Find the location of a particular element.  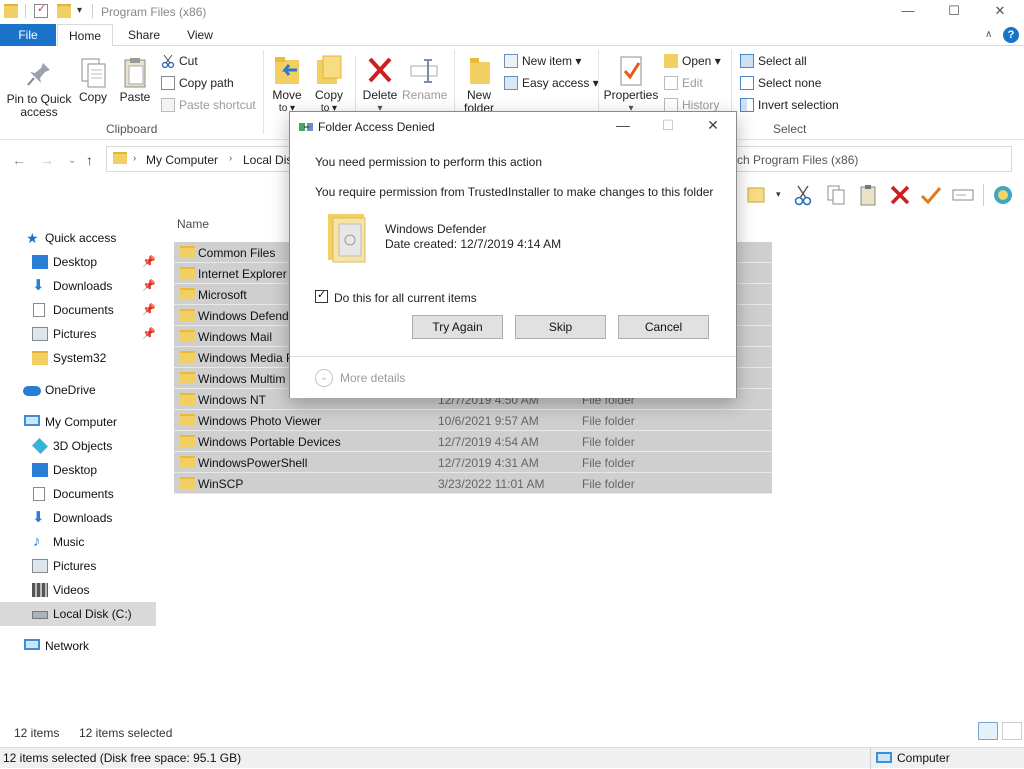

delete-button: Delete ▾ is located at coordinates (380, 84).